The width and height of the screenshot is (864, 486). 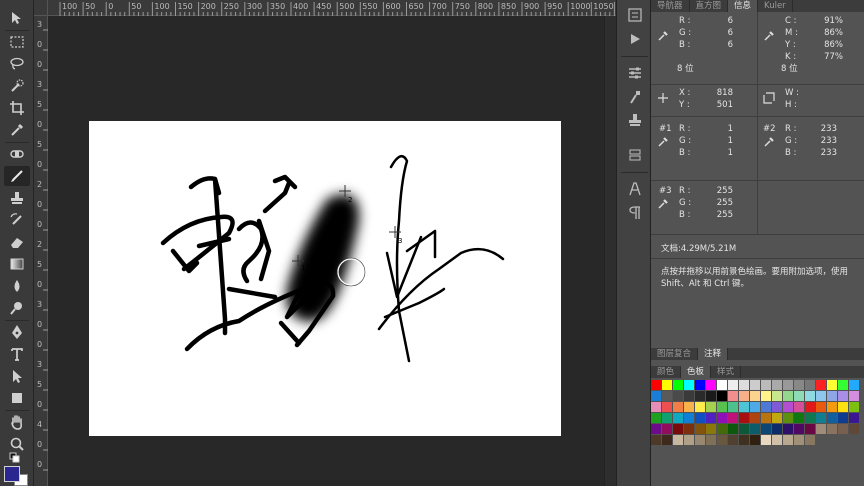 I want to click on tab-navigator: 导航器, so click(x=670, y=6).